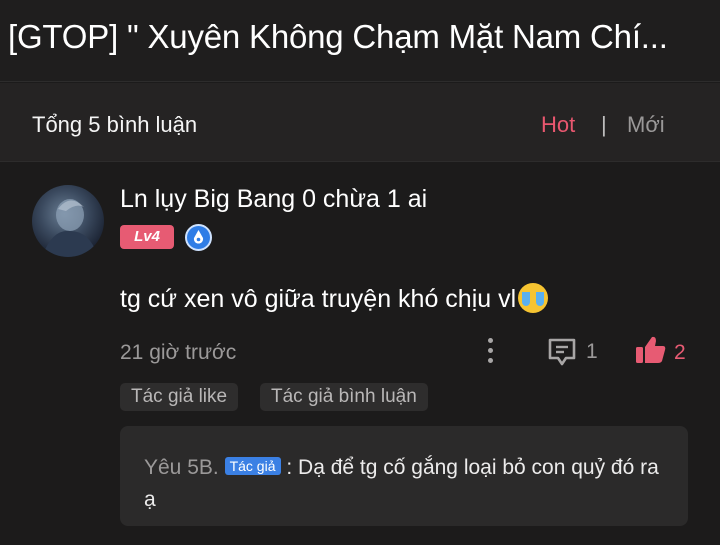 This screenshot has height=545, width=720. I want to click on comment-text: tg cứ xen vô giữa truyện khó chịu vl, so click(334, 298).